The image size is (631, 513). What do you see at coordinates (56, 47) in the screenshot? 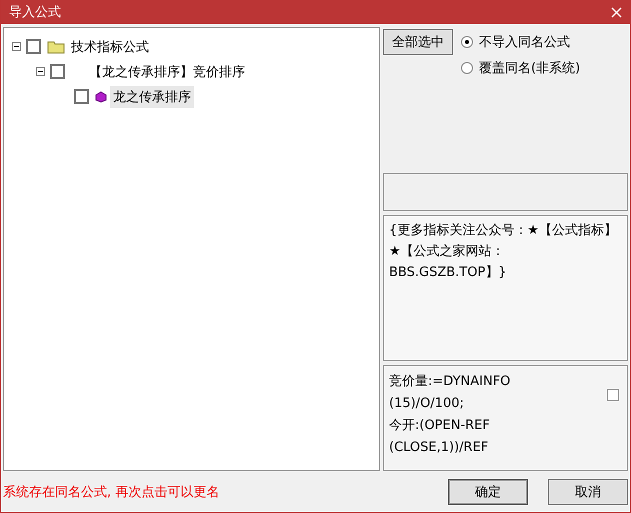
I see `folder-icon` at bounding box center [56, 47].